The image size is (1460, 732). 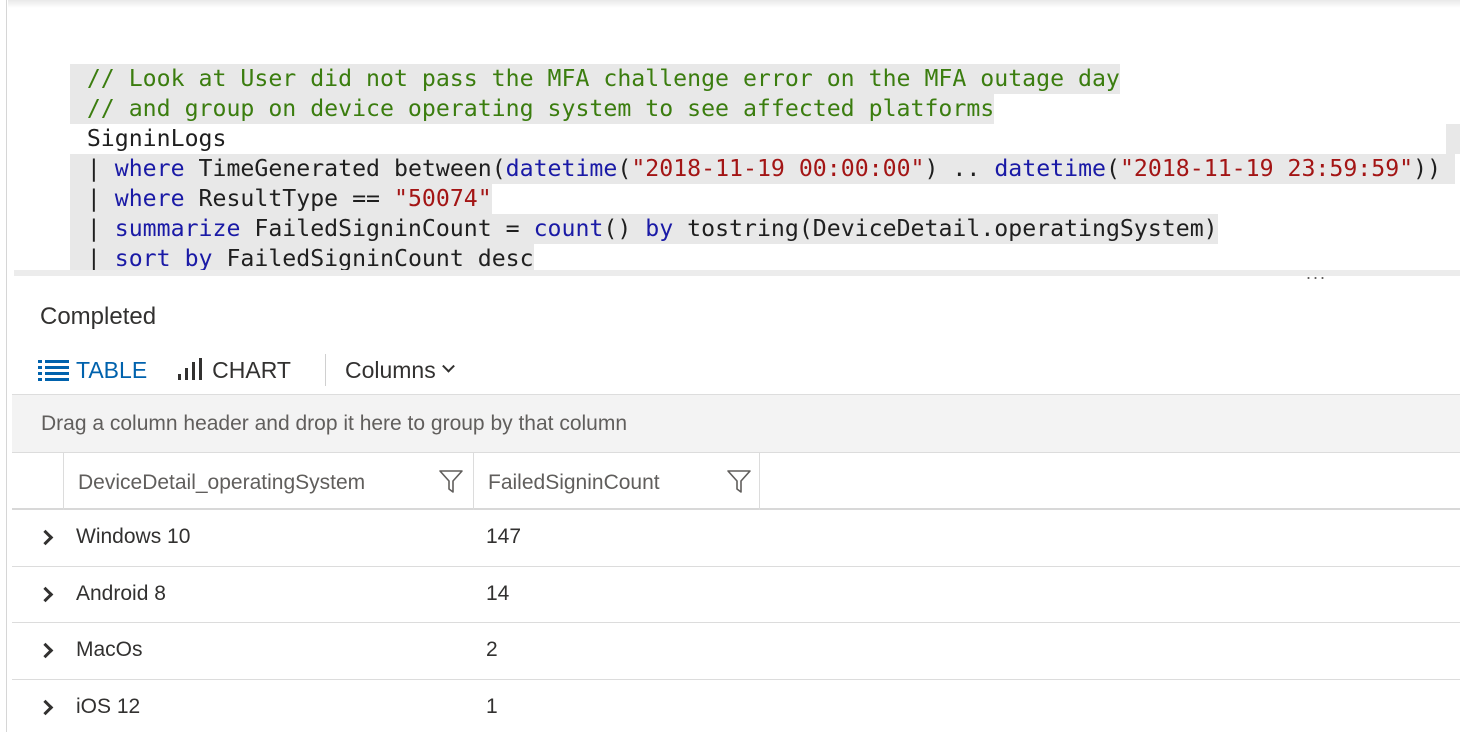 What do you see at coordinates (133, 536) in the screenshot?
I see `cell-os: Windows 10` at bounding box center [133, 536].